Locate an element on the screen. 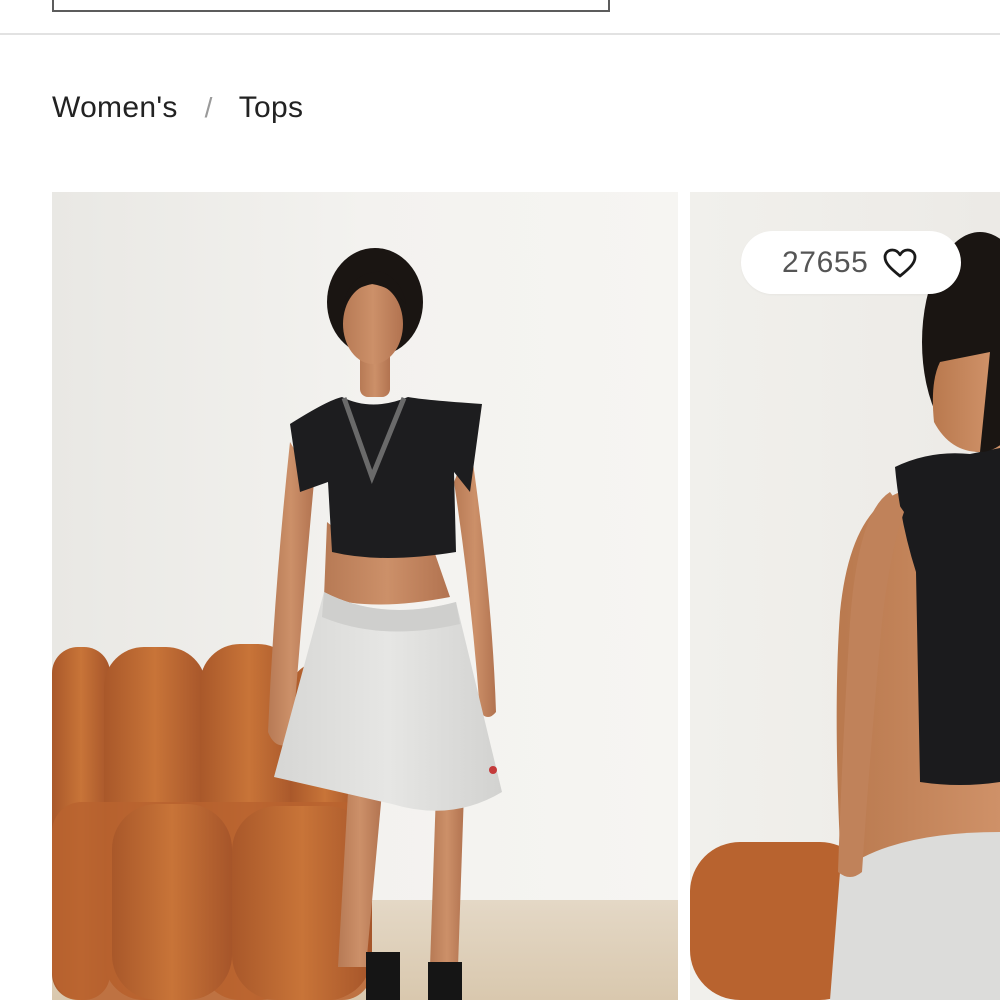 The height and width of the screenshot is (1000, 1000). wishlist-button: 27655 is located at coordinates (851, 262).